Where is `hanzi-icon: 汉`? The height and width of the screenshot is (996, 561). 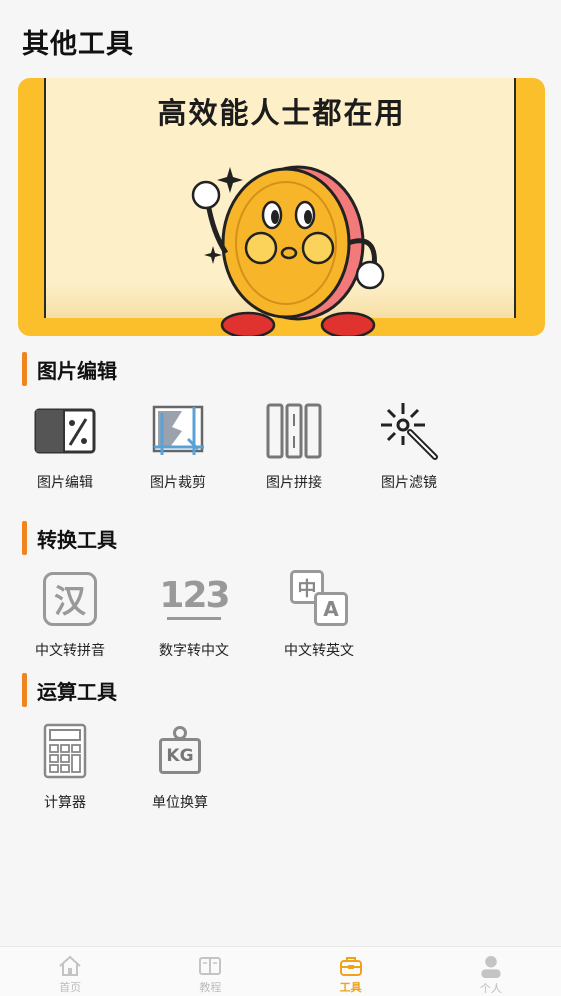 hanzi-icon: 汉 is located at coordinates (70, 599).